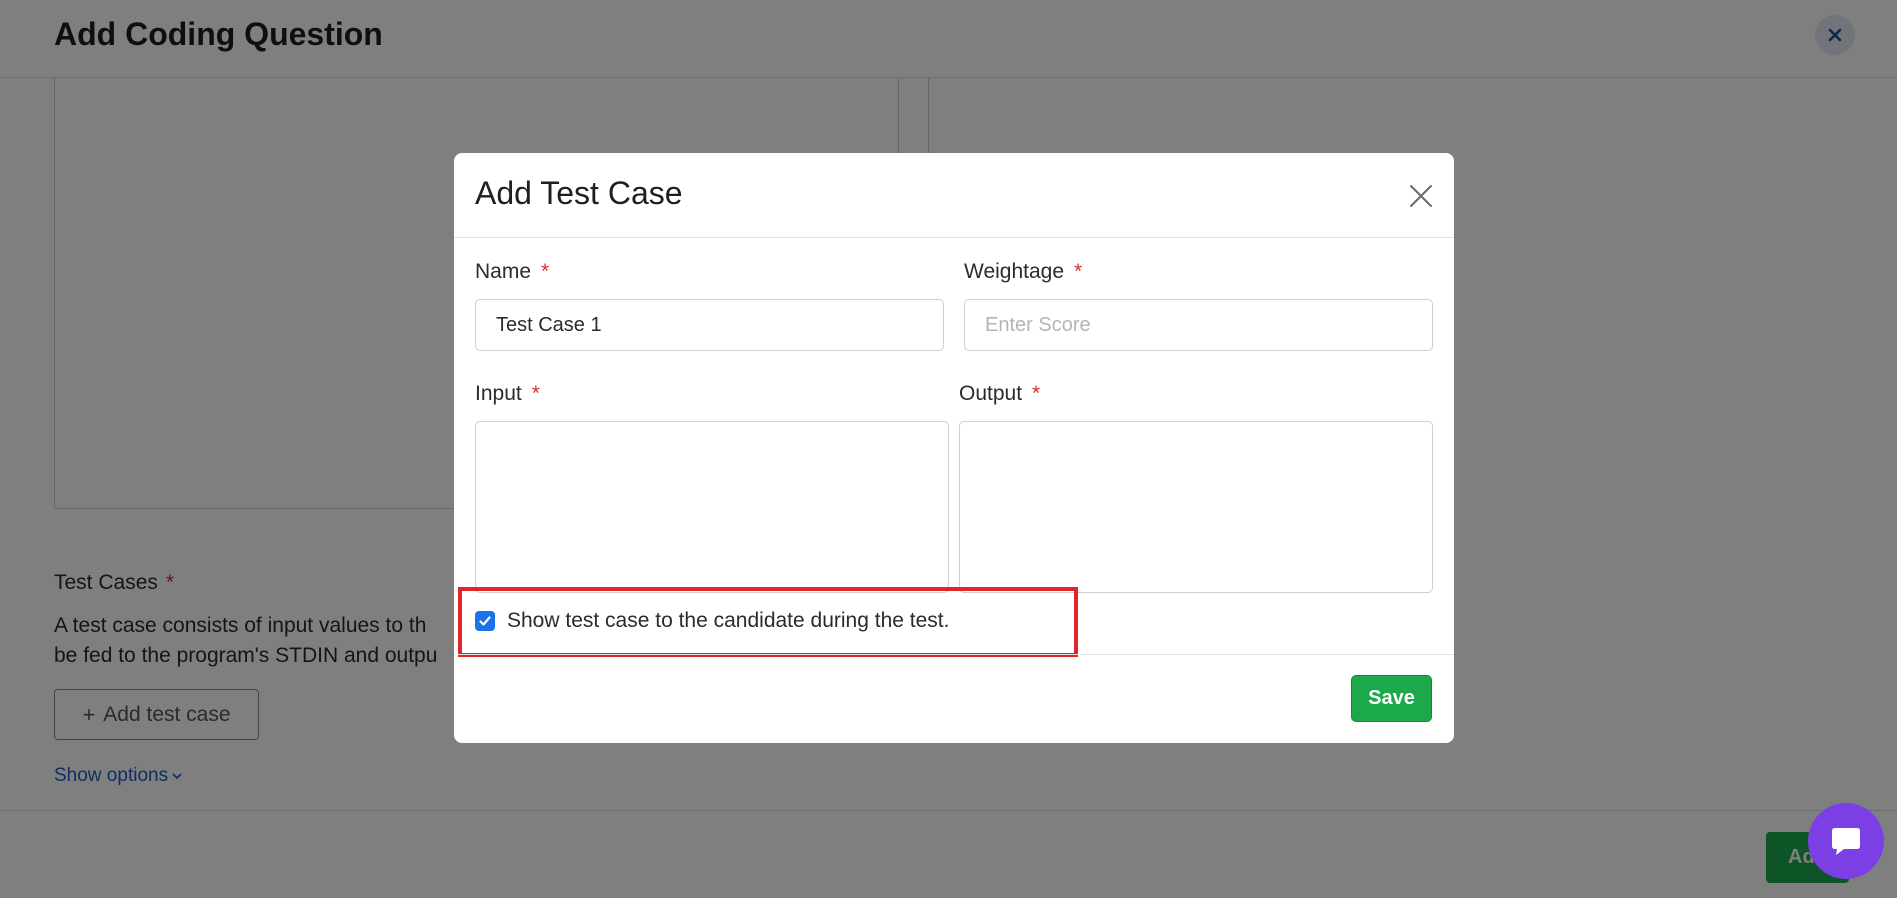 The height and width of the screenshot is (898, 1897). What do you see at coordinates (1198, 325) in the screenshot?
I see `weightage-input` at bounding box center [1198, 325].